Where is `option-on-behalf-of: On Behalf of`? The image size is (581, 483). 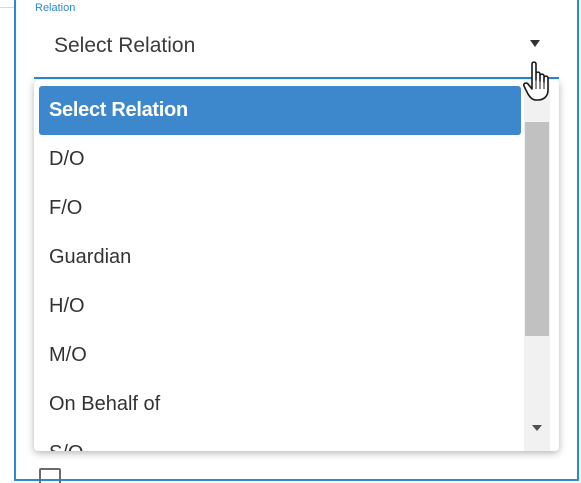
option-on-behalf-of: On Behalf of is located at coordinates (280, 404).